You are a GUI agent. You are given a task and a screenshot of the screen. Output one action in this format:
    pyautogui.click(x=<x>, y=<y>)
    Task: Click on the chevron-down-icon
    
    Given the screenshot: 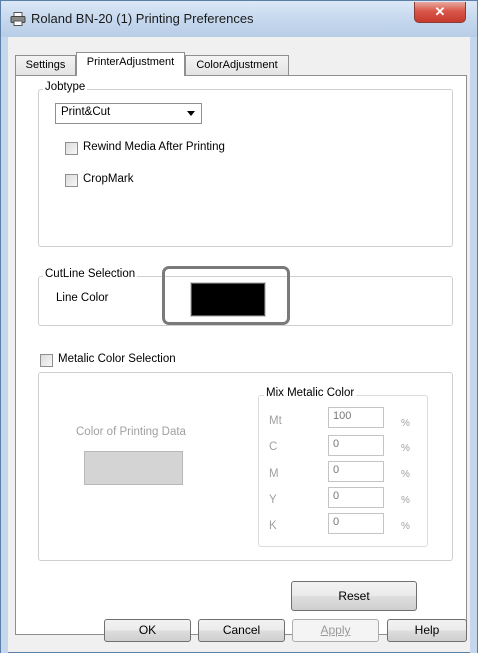 What is the action you would take?
    pyautogui.click(x=191, y=113)
    